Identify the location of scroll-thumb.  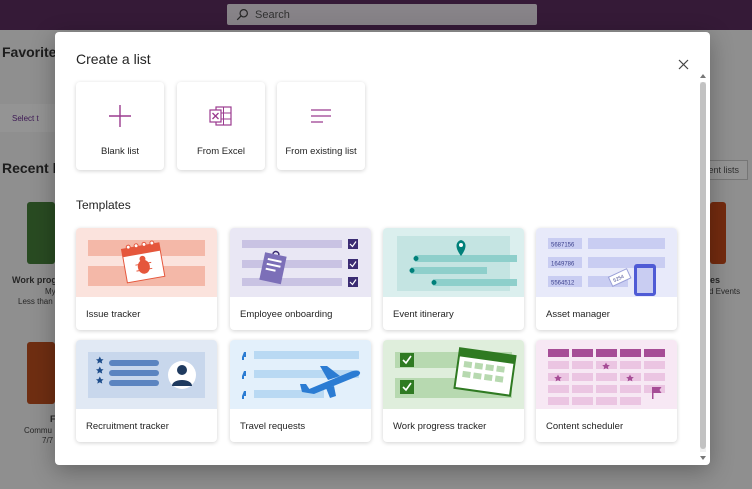
(703, 265).